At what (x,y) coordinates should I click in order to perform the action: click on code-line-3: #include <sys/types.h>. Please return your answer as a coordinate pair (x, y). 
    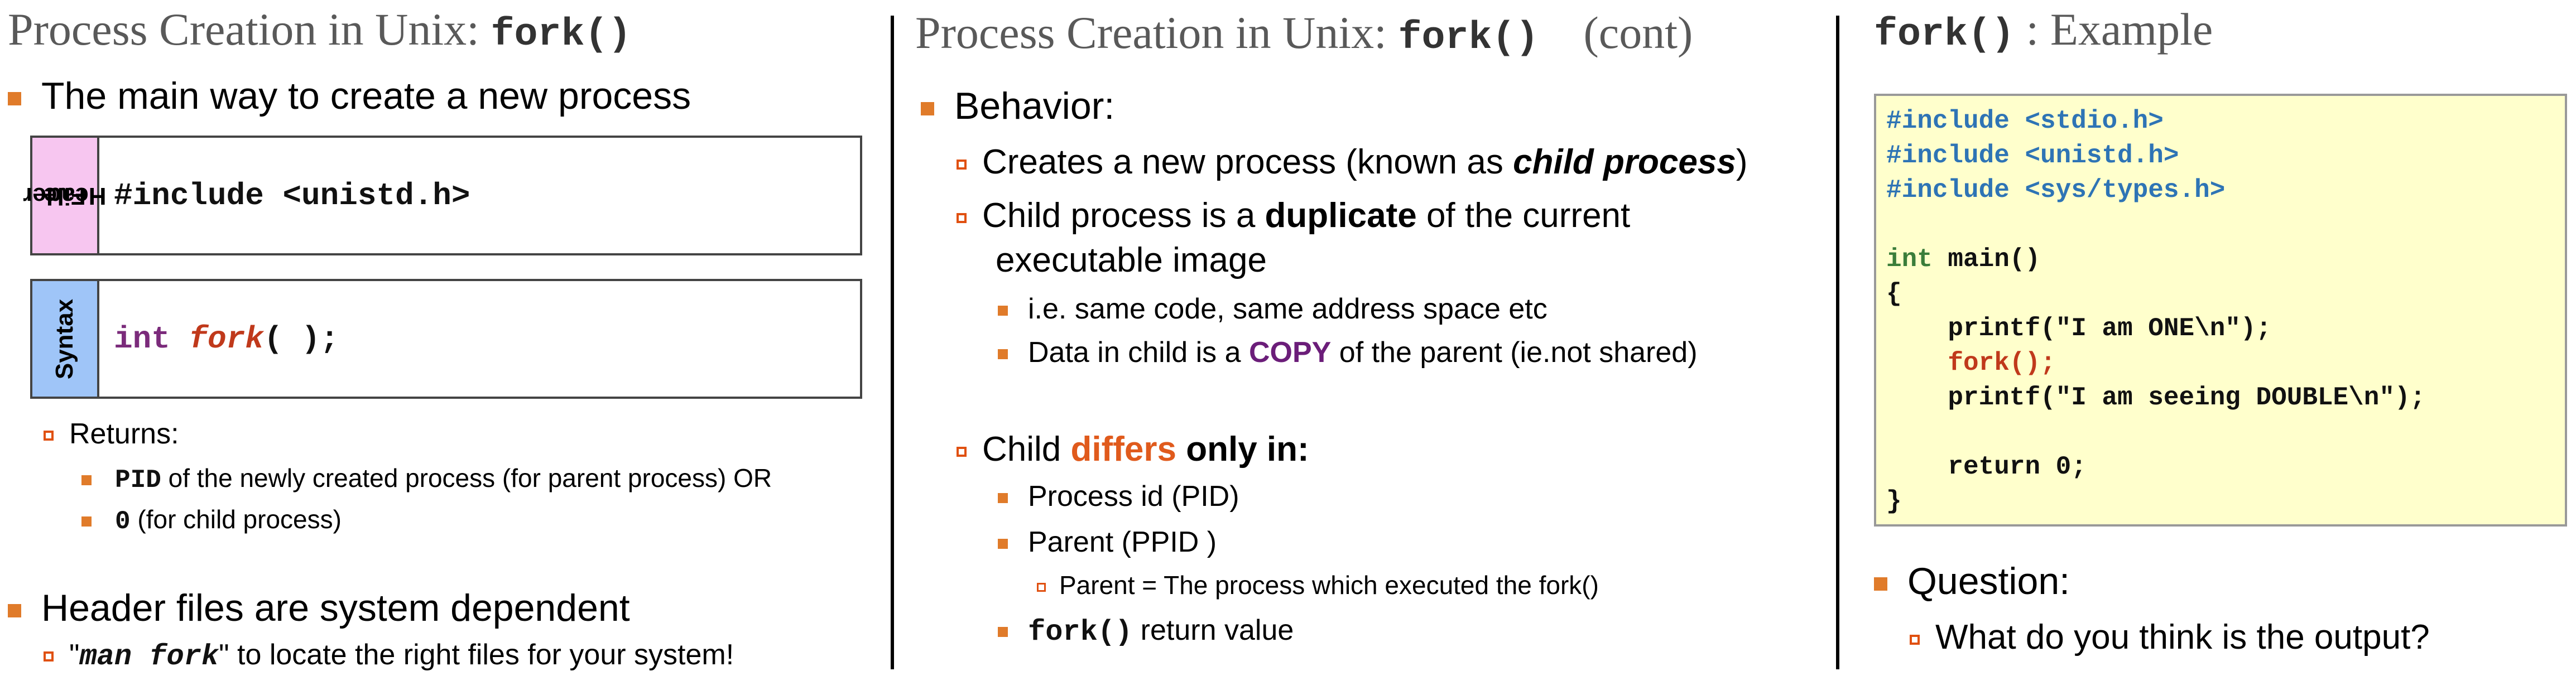
    Looking at the image, I should click on (2056, 190).